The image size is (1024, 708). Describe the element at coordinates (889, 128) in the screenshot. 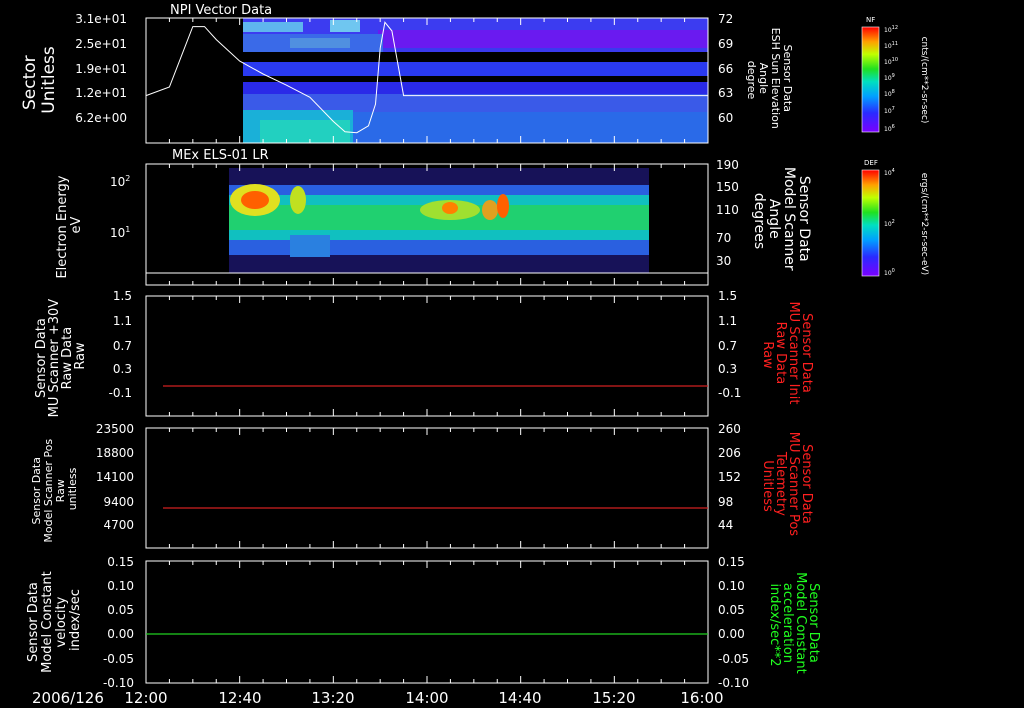

I see `colorbar-tick: 106` at that location.